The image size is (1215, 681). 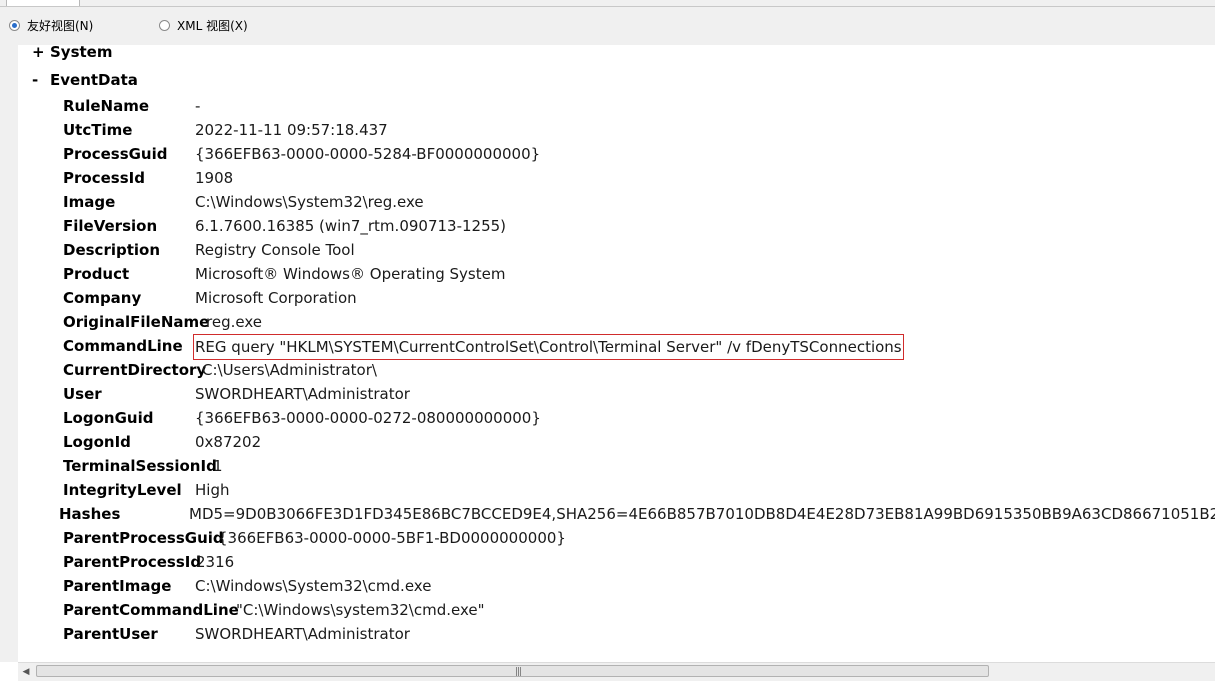 I want to click on field-key: LogonGuid, so click(x=108, y=418).